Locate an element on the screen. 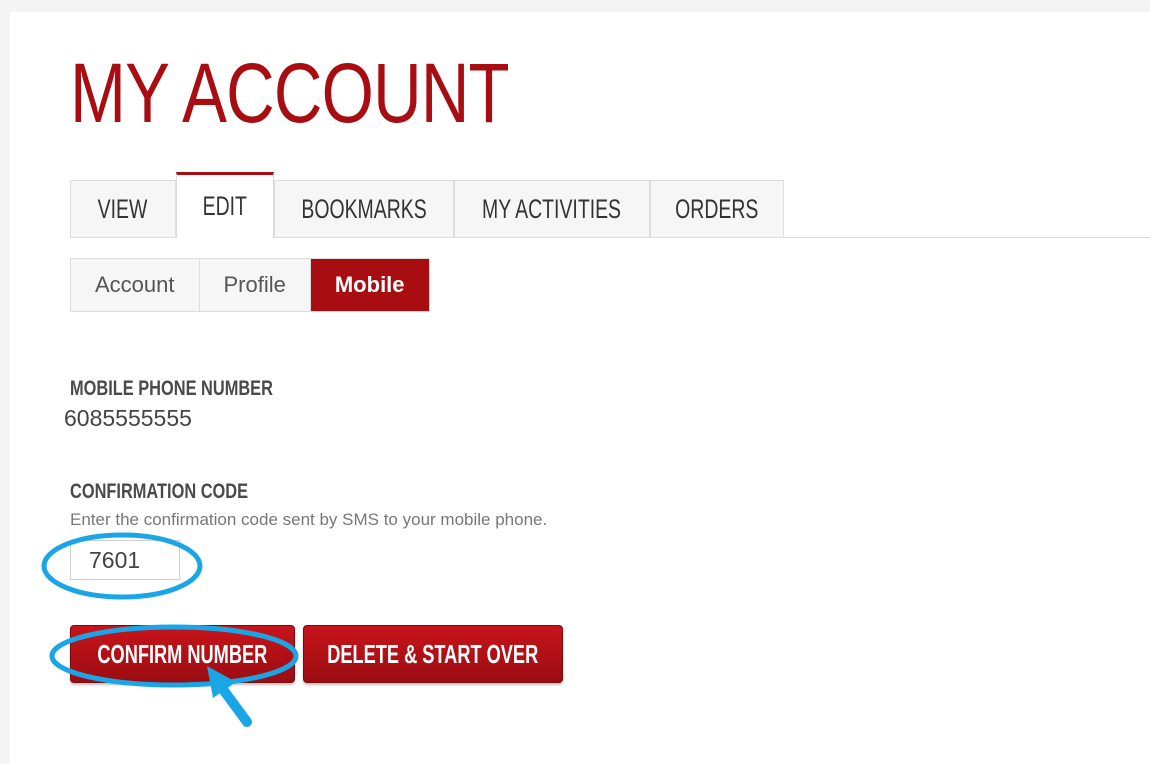  primary-tabs: VIEW EDIT BOOKMARKS MY ACTIVITIES ORDERS is located at coordinates (610, 205).